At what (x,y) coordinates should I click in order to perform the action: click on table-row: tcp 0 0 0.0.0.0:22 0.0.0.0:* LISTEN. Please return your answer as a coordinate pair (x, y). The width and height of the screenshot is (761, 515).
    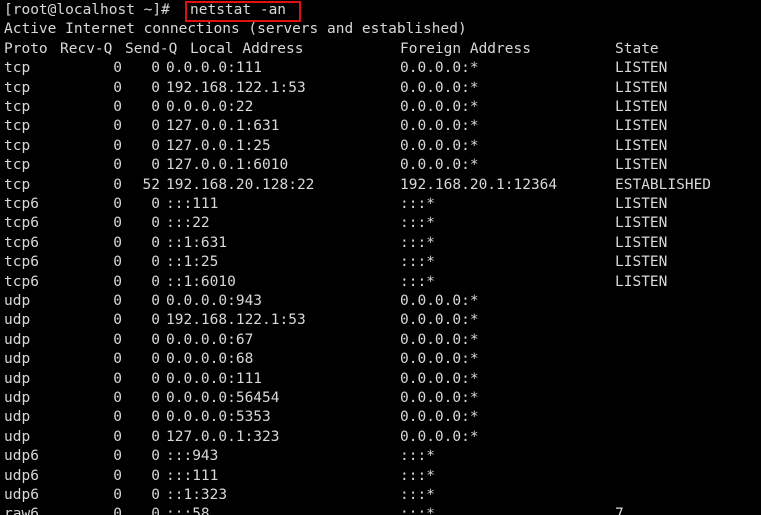
    Looking at the image, I should click on (380, 107).